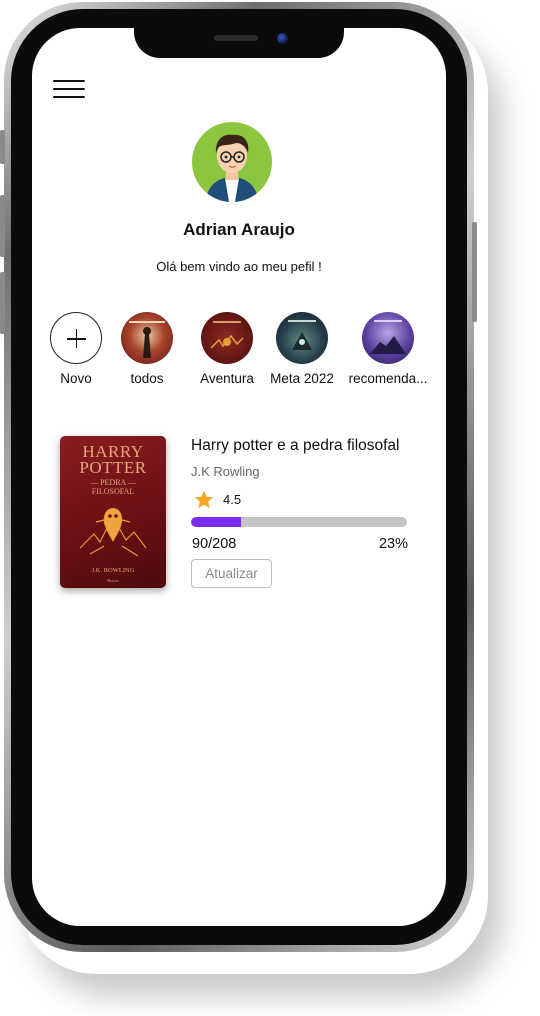 This screenshot has height=1016, width=540. I want to click on power-button, so click(474, 272).